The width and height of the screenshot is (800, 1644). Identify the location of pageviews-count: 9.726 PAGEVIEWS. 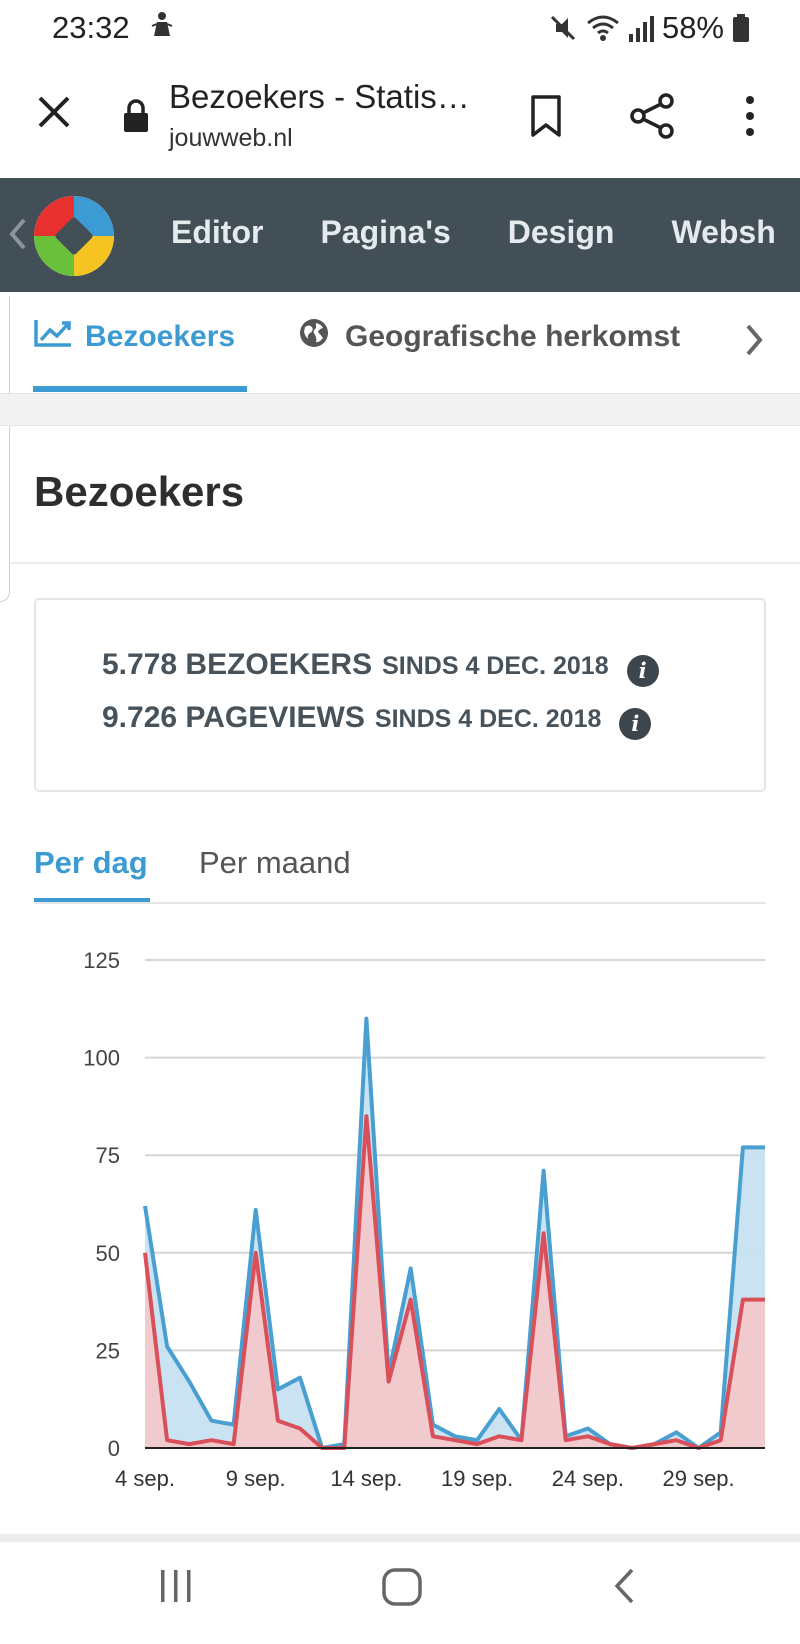
(233, 717).